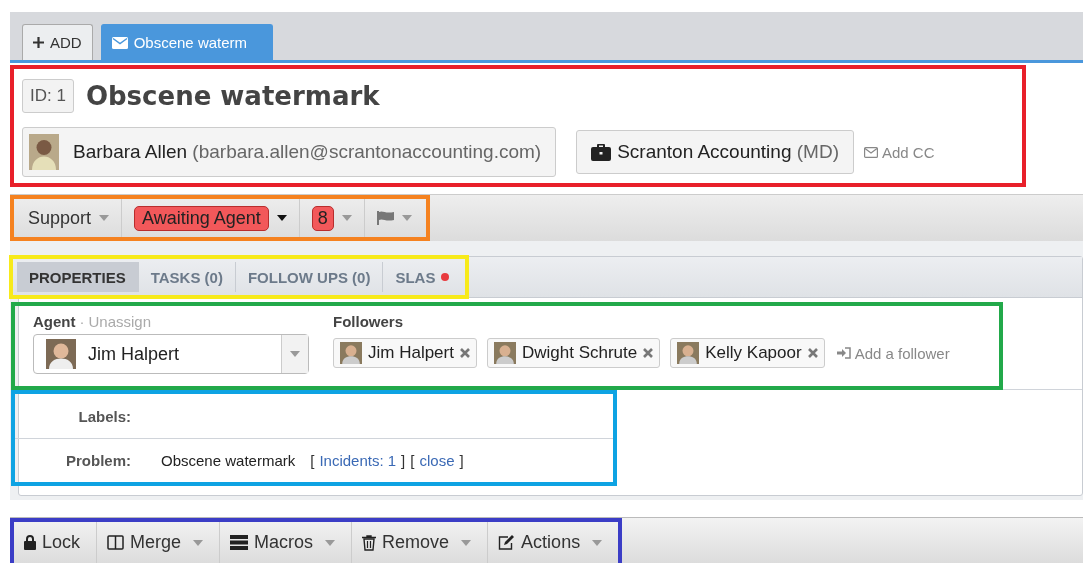 The height and width of the screenshot is (563, 1083). Describe the element at coordinates (38, 43) in the screenshot. I see `plus-icon` at that location.